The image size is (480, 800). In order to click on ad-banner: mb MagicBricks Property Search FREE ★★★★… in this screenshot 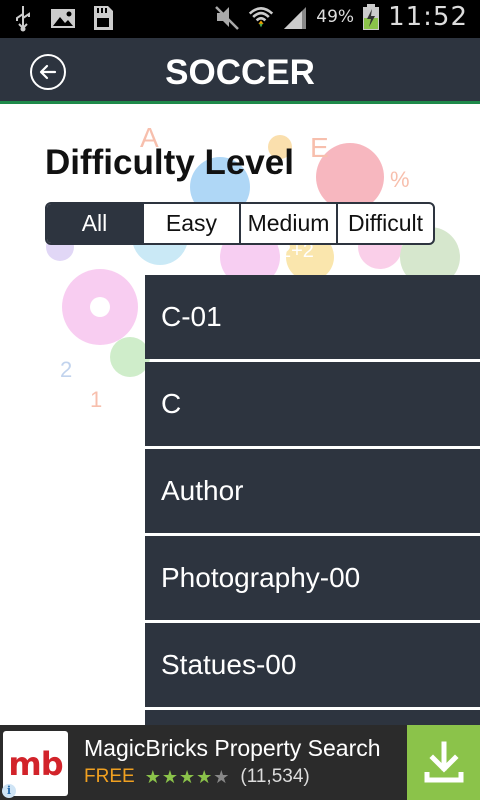, I will do `click(240, 762)`.